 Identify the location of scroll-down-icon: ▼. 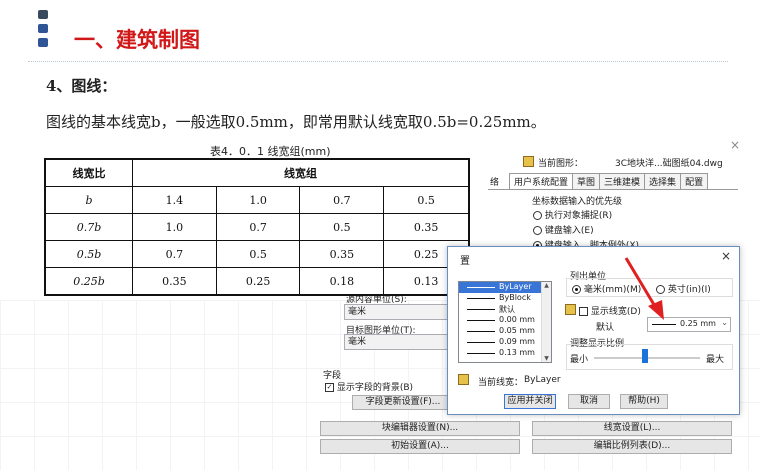
(546, 358).